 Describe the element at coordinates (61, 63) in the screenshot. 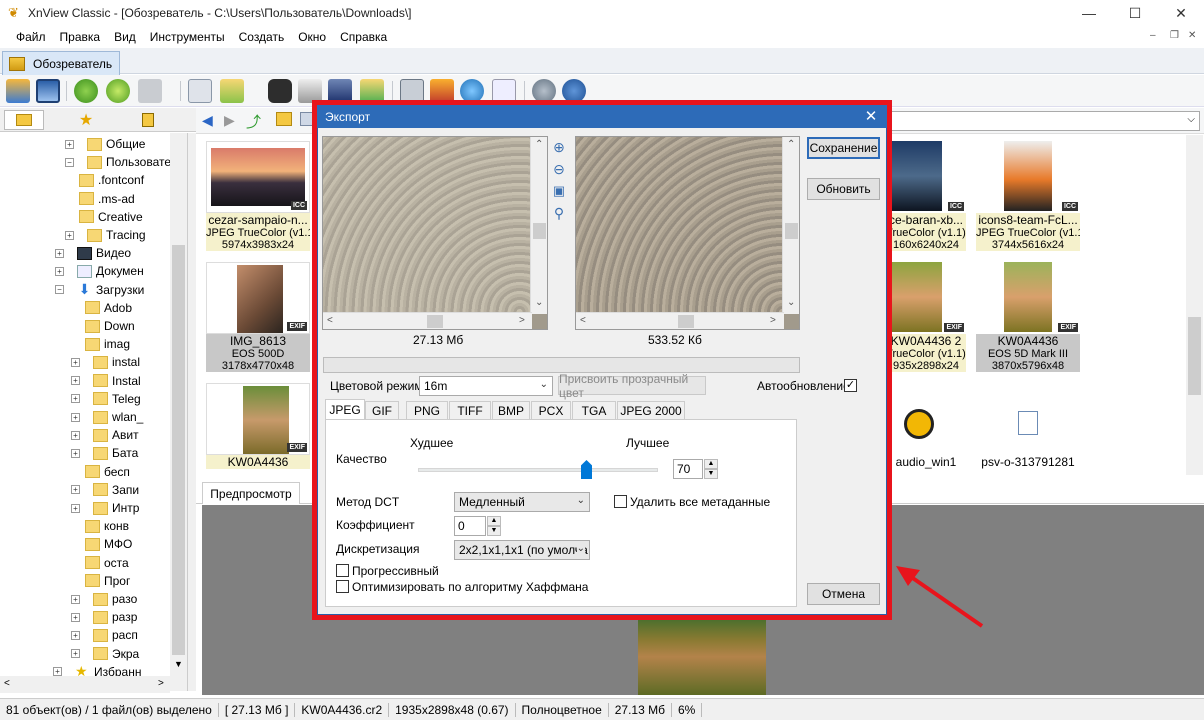

I see `tab-browser: Обозреватель` at that location.